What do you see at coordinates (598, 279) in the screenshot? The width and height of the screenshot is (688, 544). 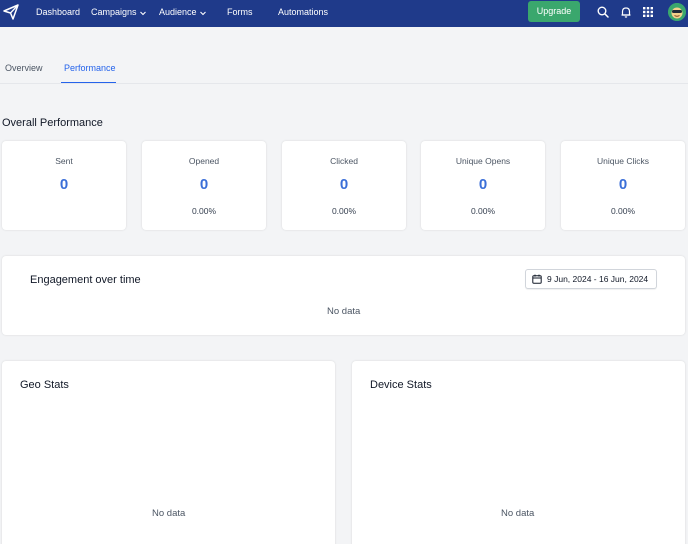 I see `date-range-label: 9 Jun, 2024 - 16 Jun, 2024` at bounding box center [598, 279].